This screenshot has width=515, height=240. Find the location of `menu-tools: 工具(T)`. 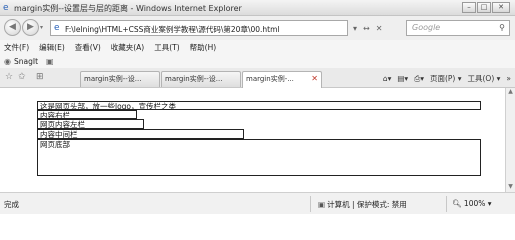

menu-tools: 工具(T) is located at coordinates (166, 47).